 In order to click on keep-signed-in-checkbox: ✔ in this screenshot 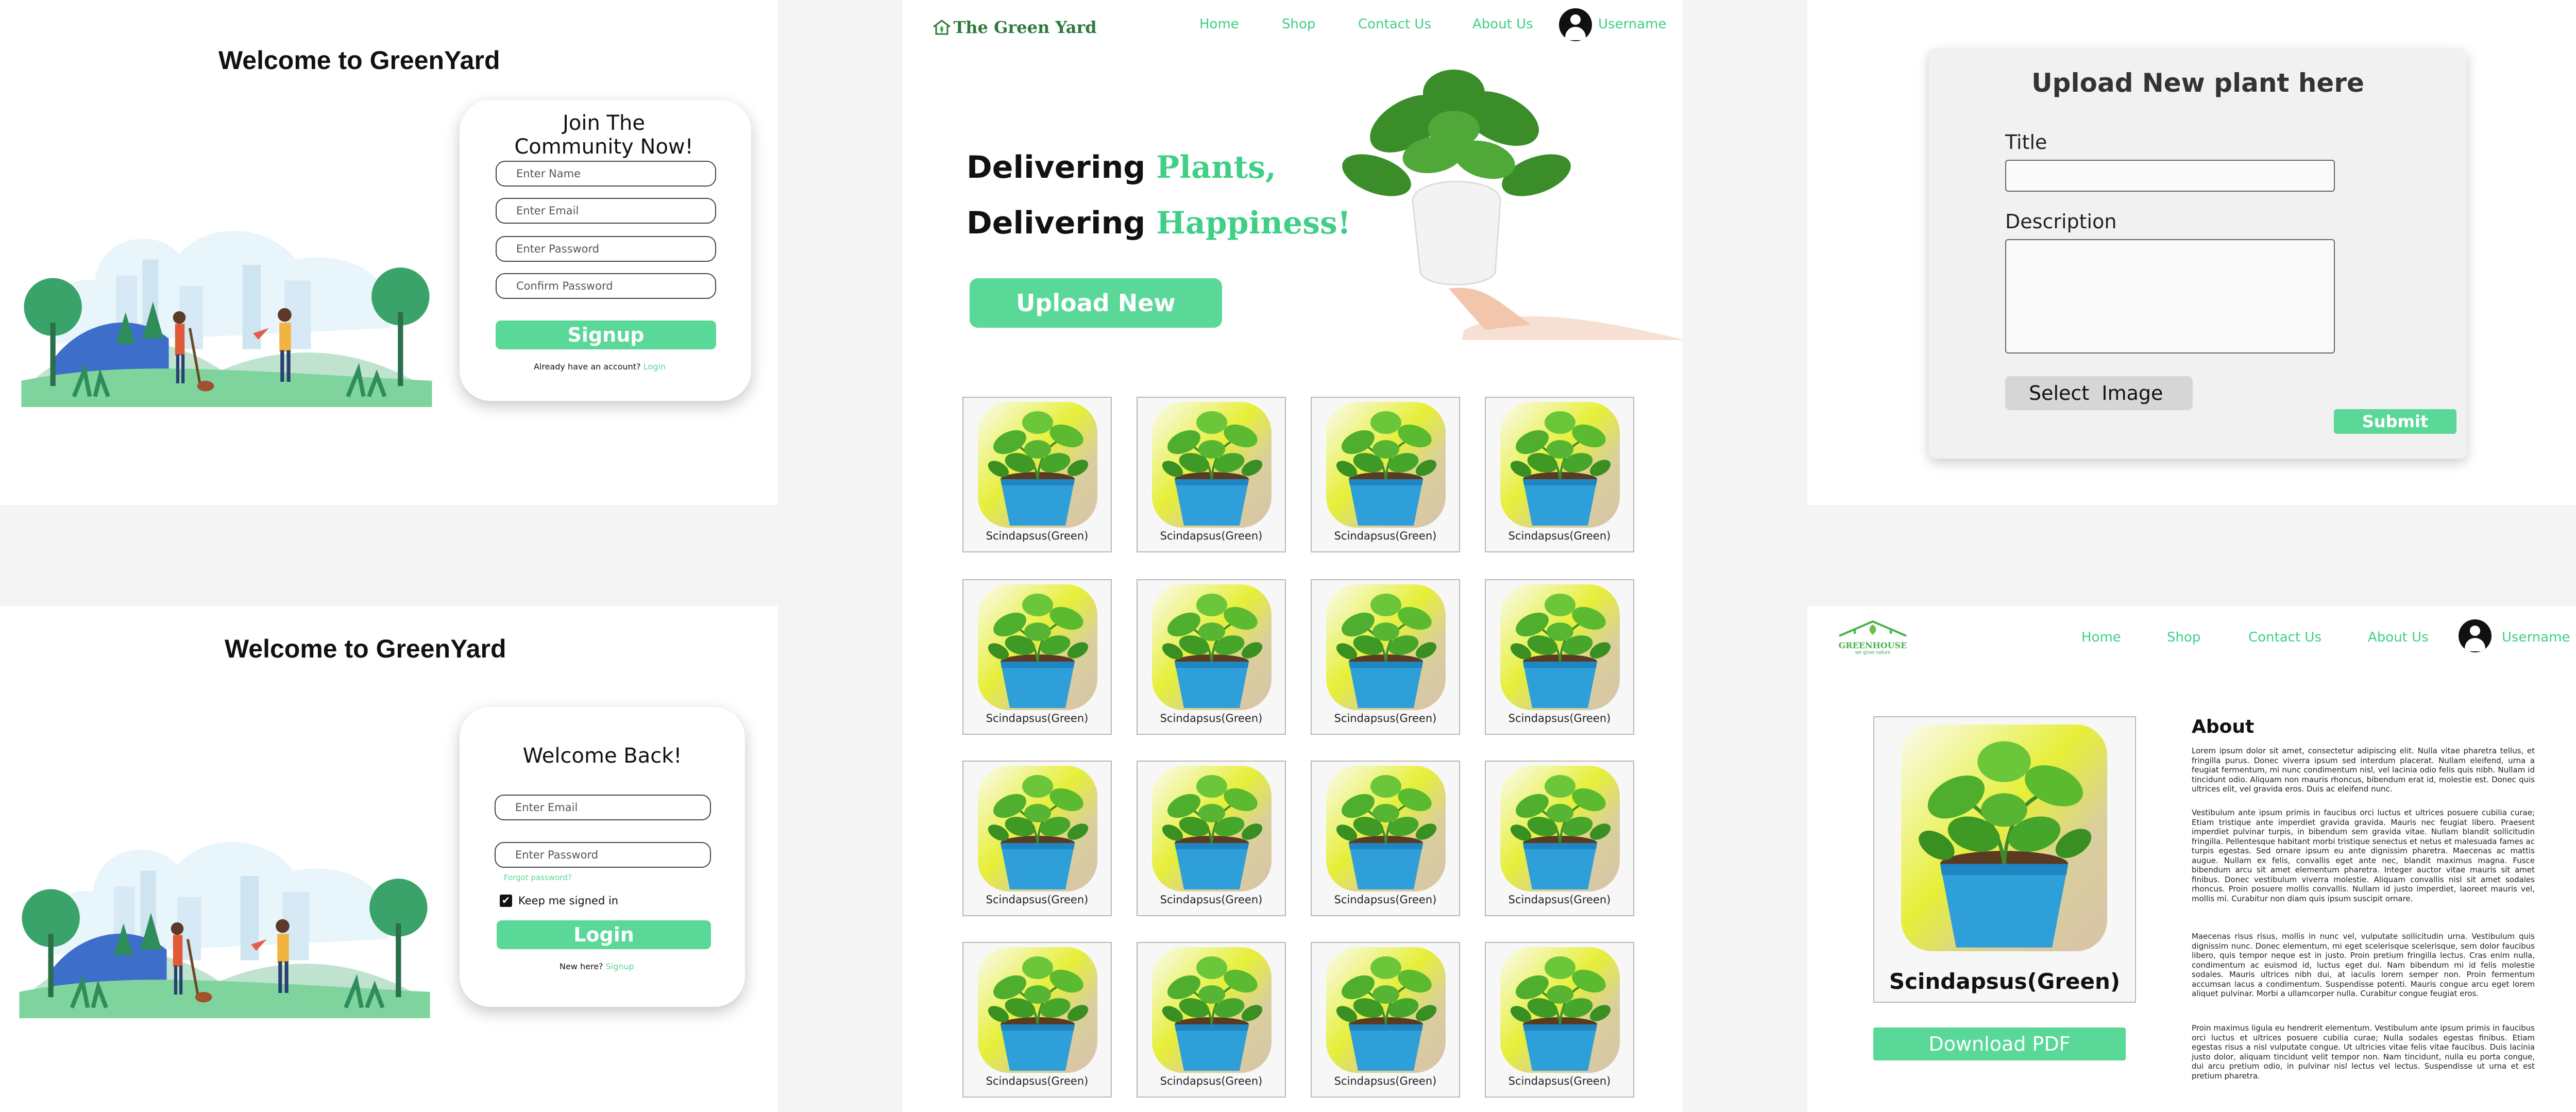, I will do `click(506, 901)`.